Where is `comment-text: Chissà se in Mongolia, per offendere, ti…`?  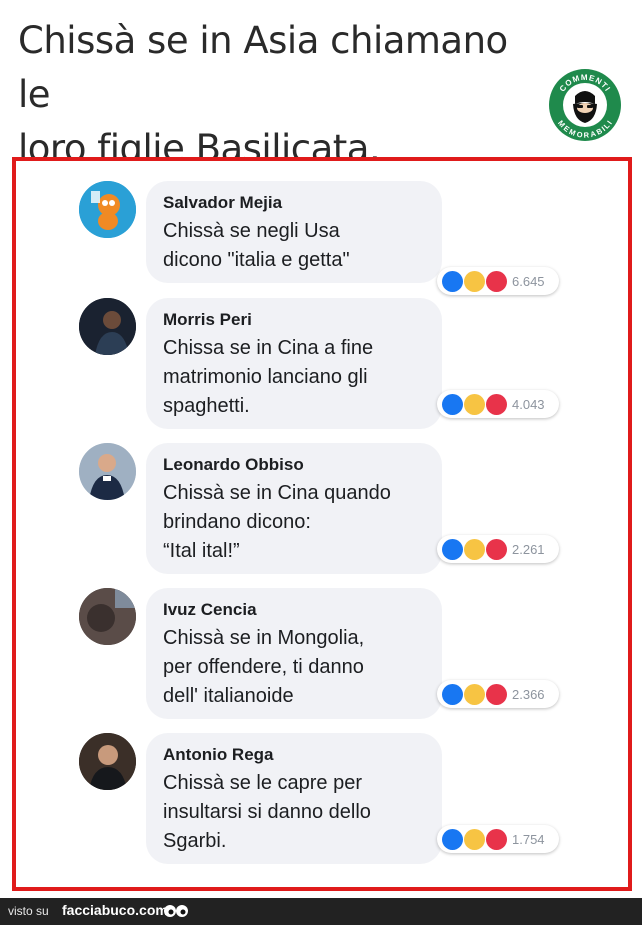 comment-text: Chissà se in Mongolia, per offendere, ti… is located at coordinates (264, 667).